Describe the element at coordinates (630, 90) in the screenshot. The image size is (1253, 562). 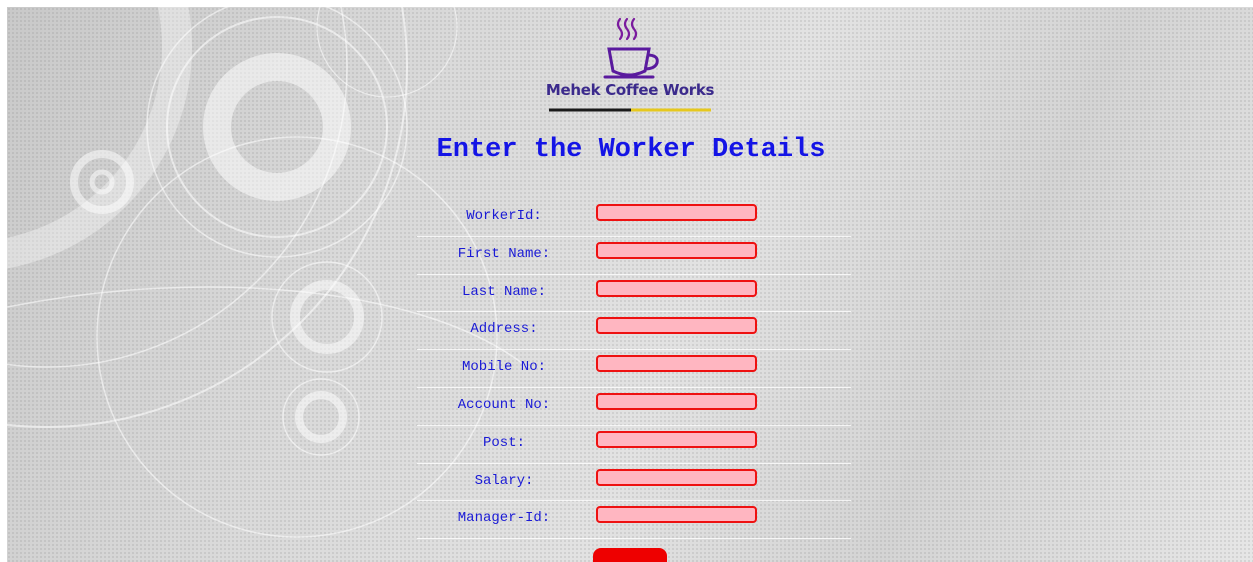
I see `brand-name: Mehek Coffee Works` at that location.